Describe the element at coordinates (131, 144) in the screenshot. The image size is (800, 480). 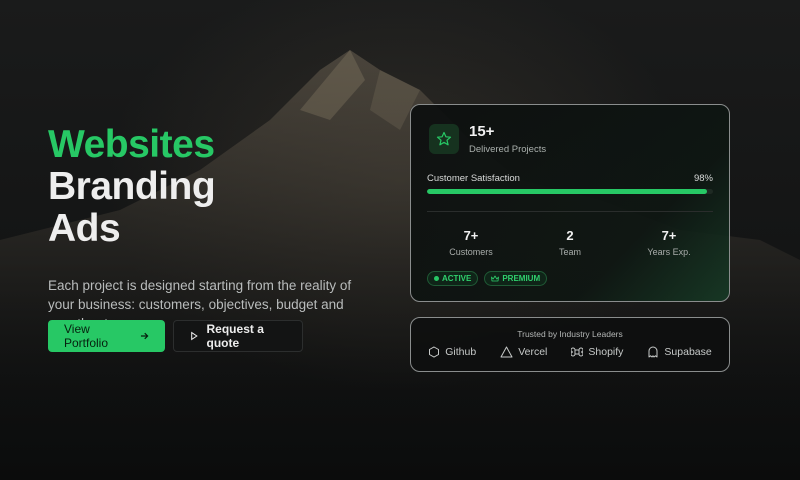
I see `headline-websites: Websites` at that location.